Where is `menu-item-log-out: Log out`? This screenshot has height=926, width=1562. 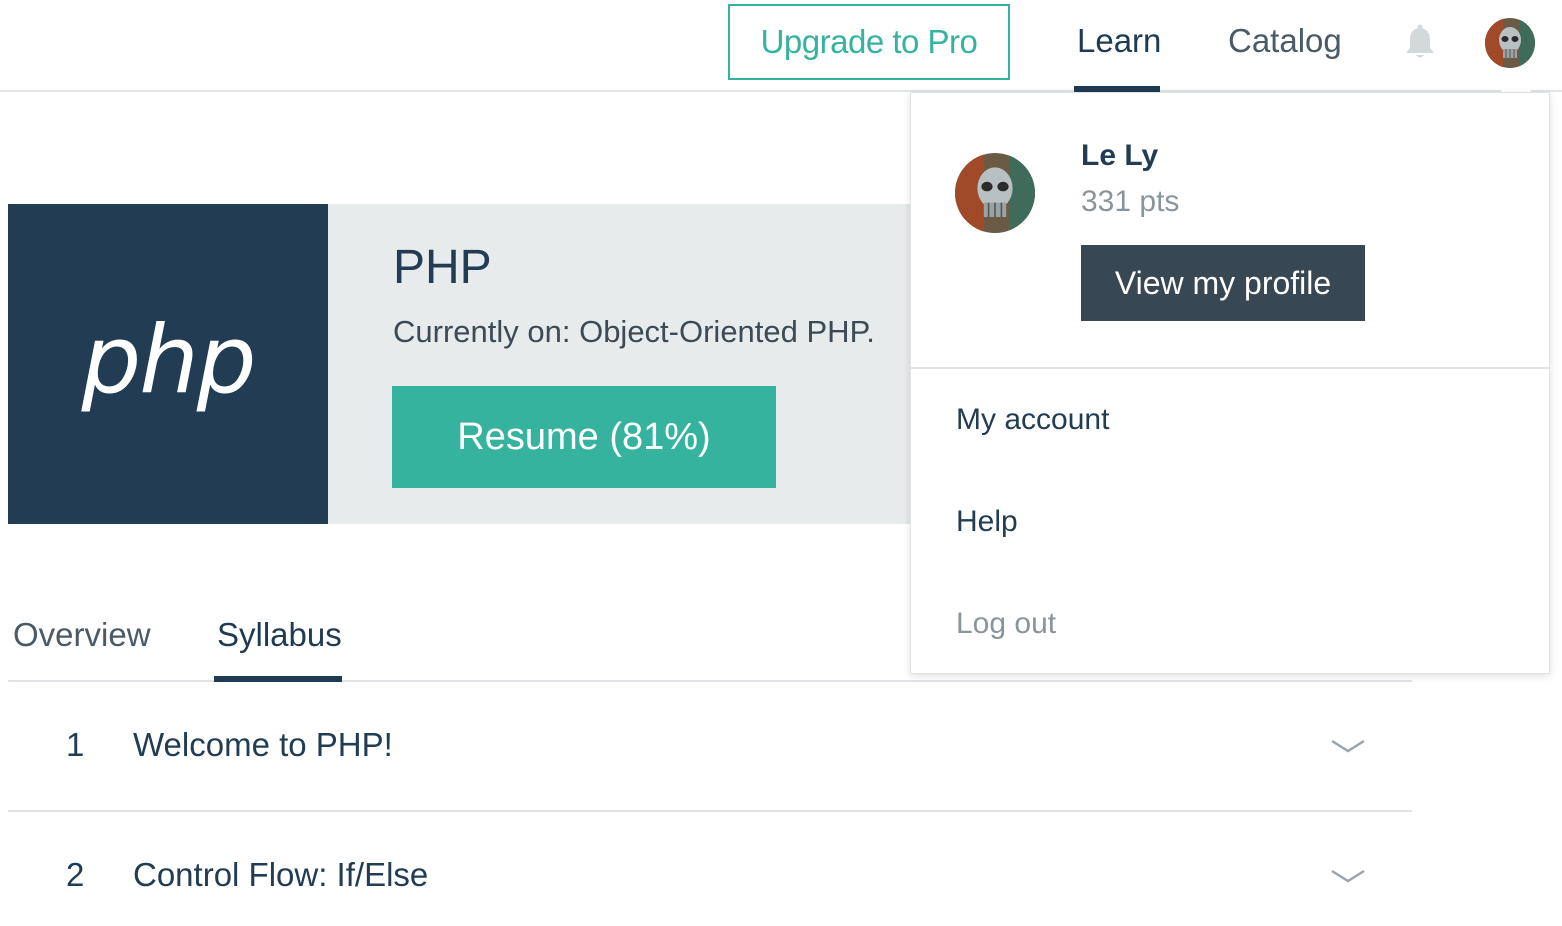
menu-item-log-out: Log out is located at coordinates (1006, 624).